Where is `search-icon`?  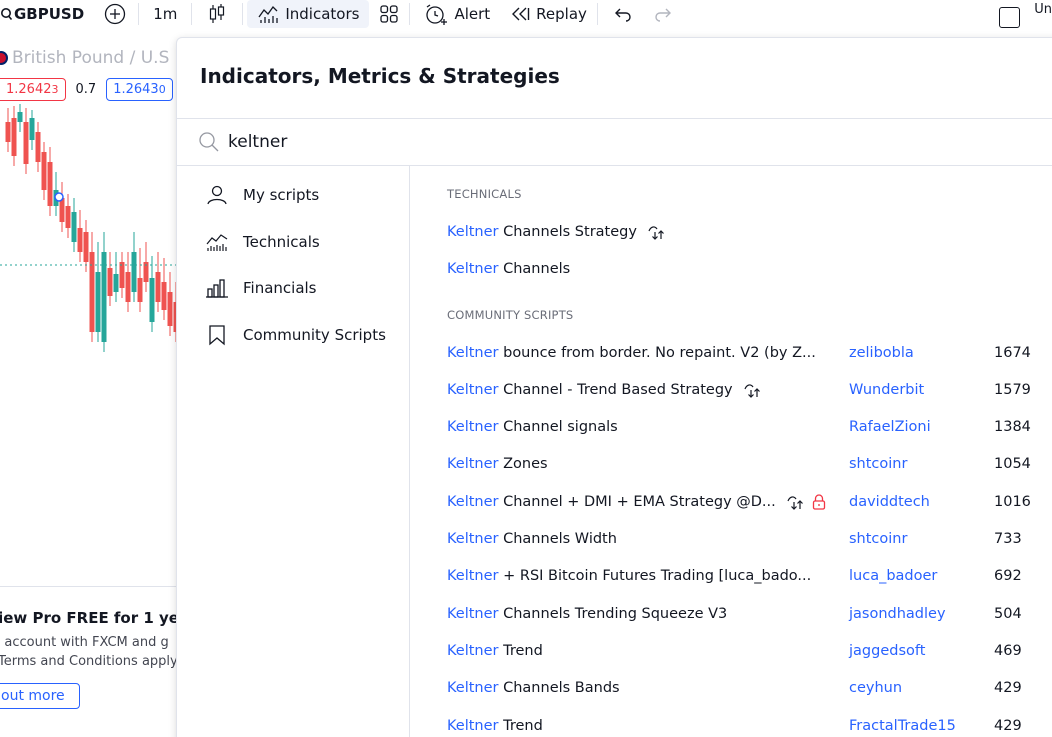
search-icon is located at coordinates (209, 142).